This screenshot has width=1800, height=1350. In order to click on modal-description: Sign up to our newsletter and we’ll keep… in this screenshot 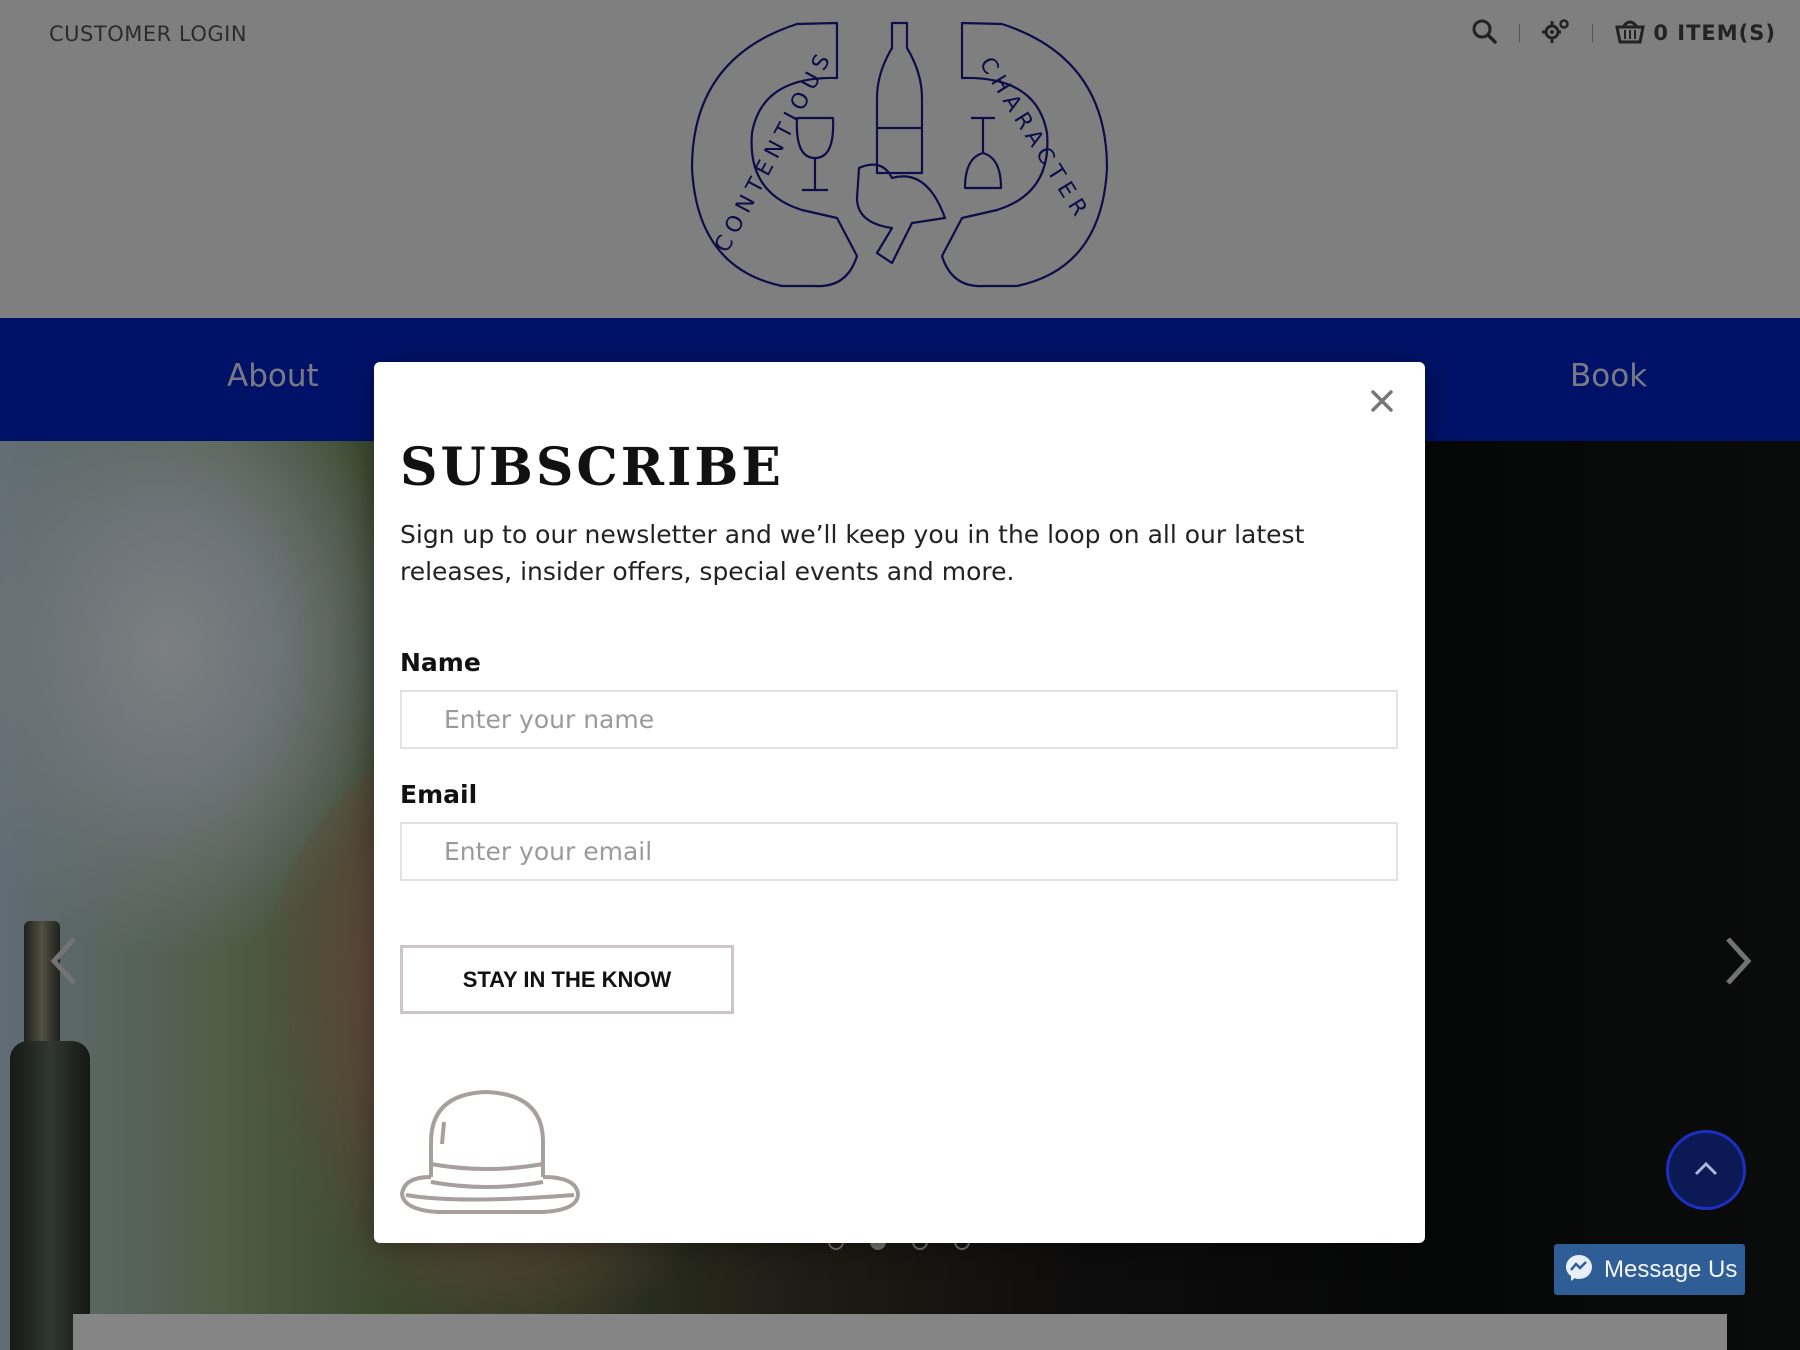, I will do `click(852, 553)`.